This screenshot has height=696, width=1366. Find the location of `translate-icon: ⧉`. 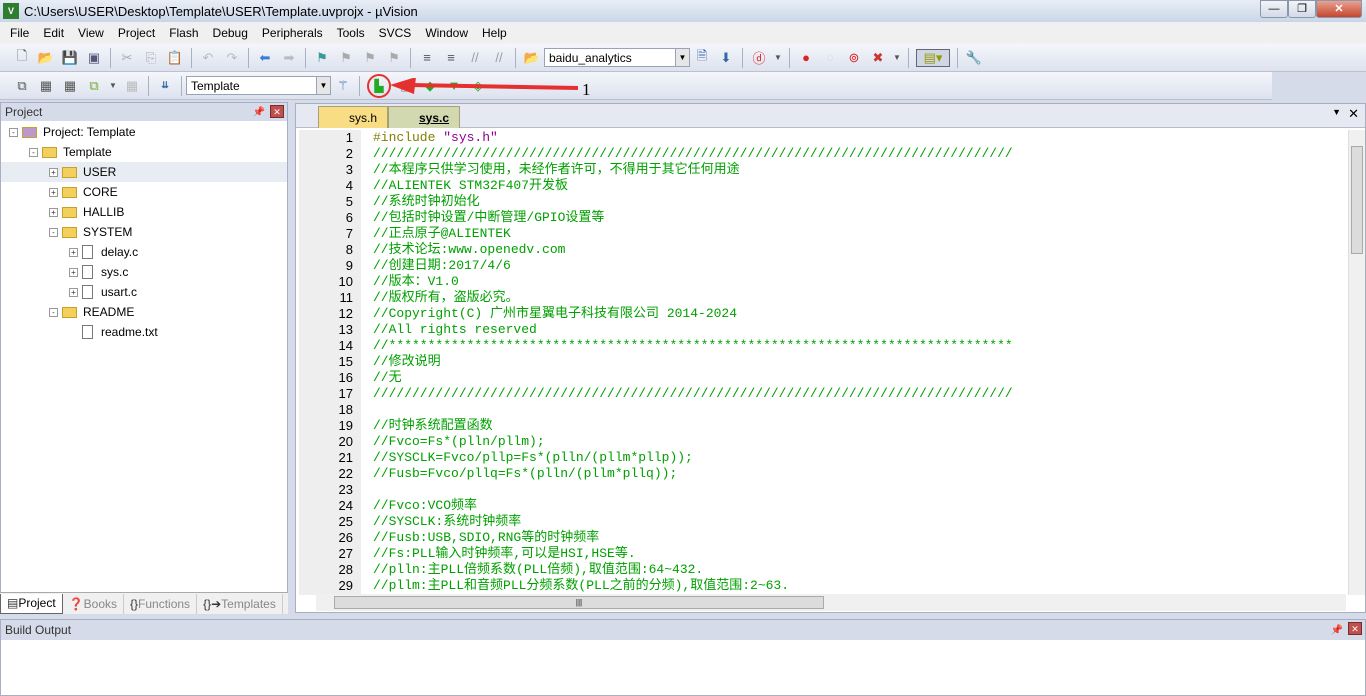

translate-icon: ⧉ is located at coordinates (22, 86).